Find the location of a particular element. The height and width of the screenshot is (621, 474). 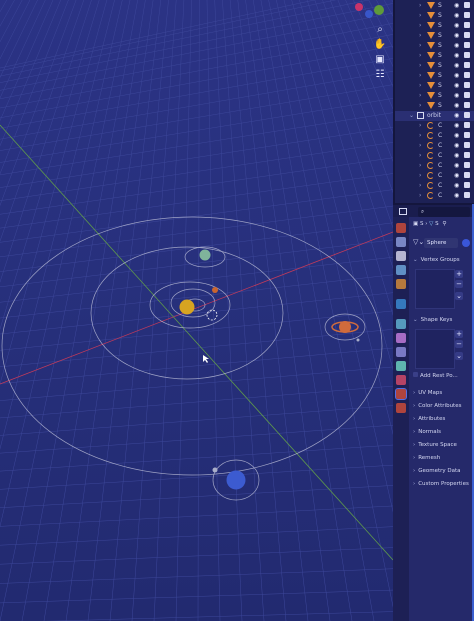

world-tab-icon is located at coordinates (401, 304).